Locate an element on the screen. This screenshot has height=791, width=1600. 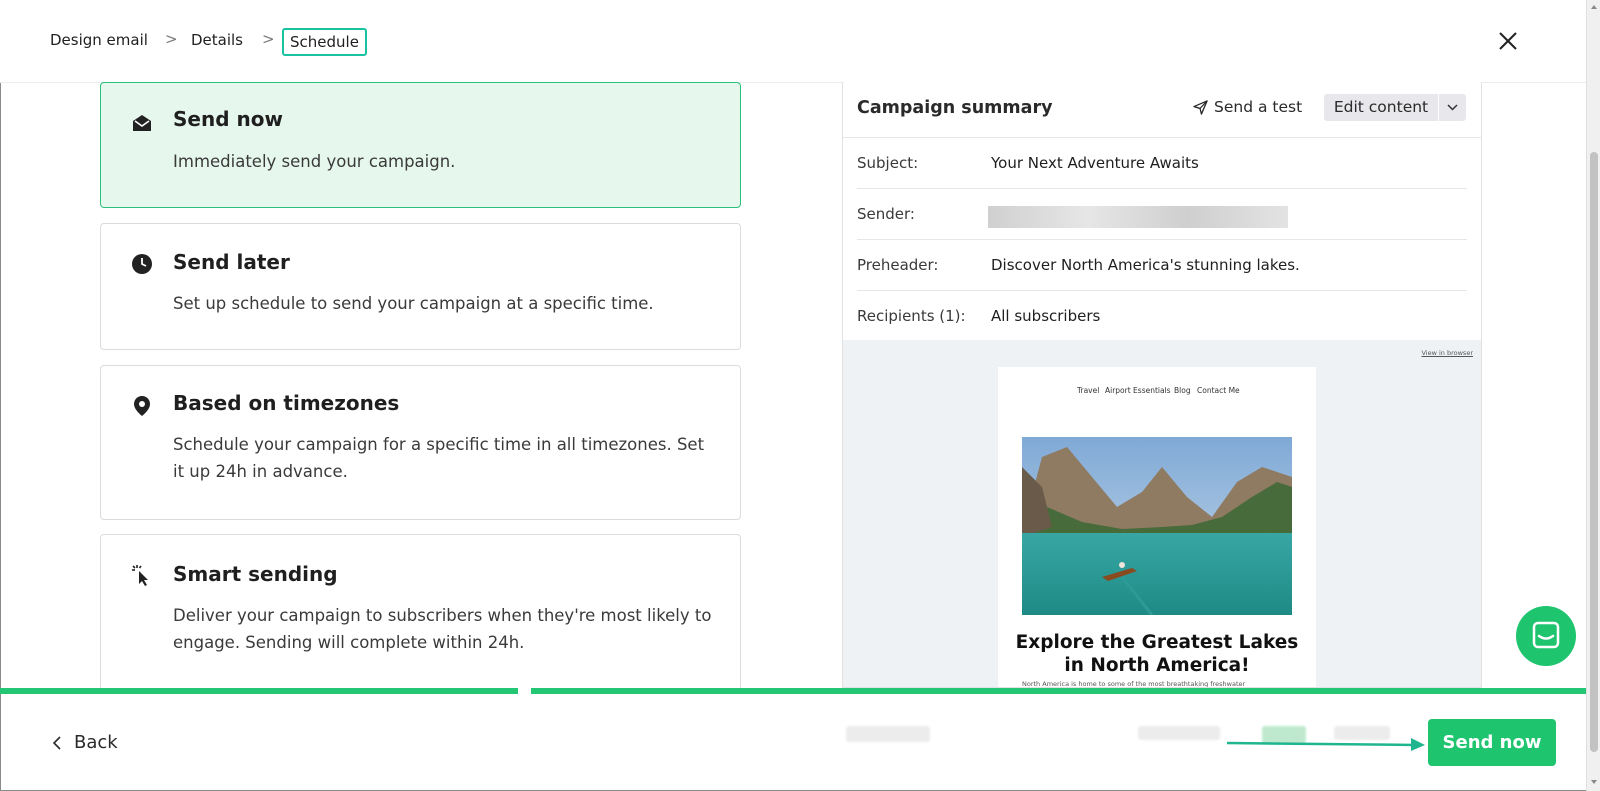
send-test-button: Send a test is located at coordinates (1247, 107).